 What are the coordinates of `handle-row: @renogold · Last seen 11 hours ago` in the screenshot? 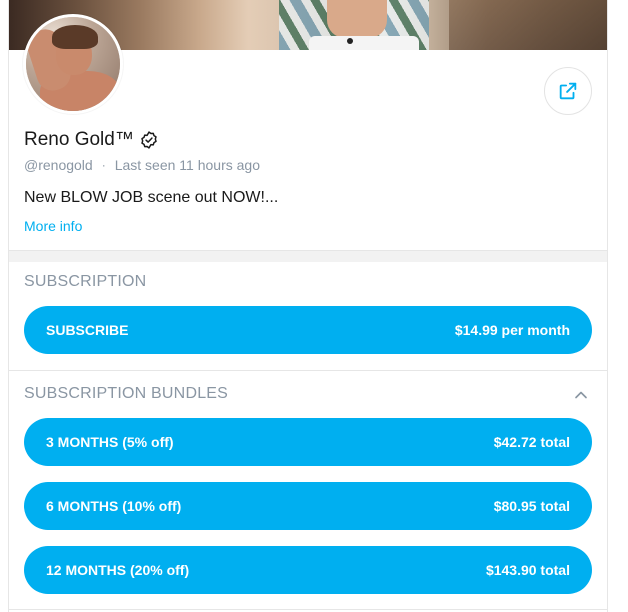 It's located at (142, 165).